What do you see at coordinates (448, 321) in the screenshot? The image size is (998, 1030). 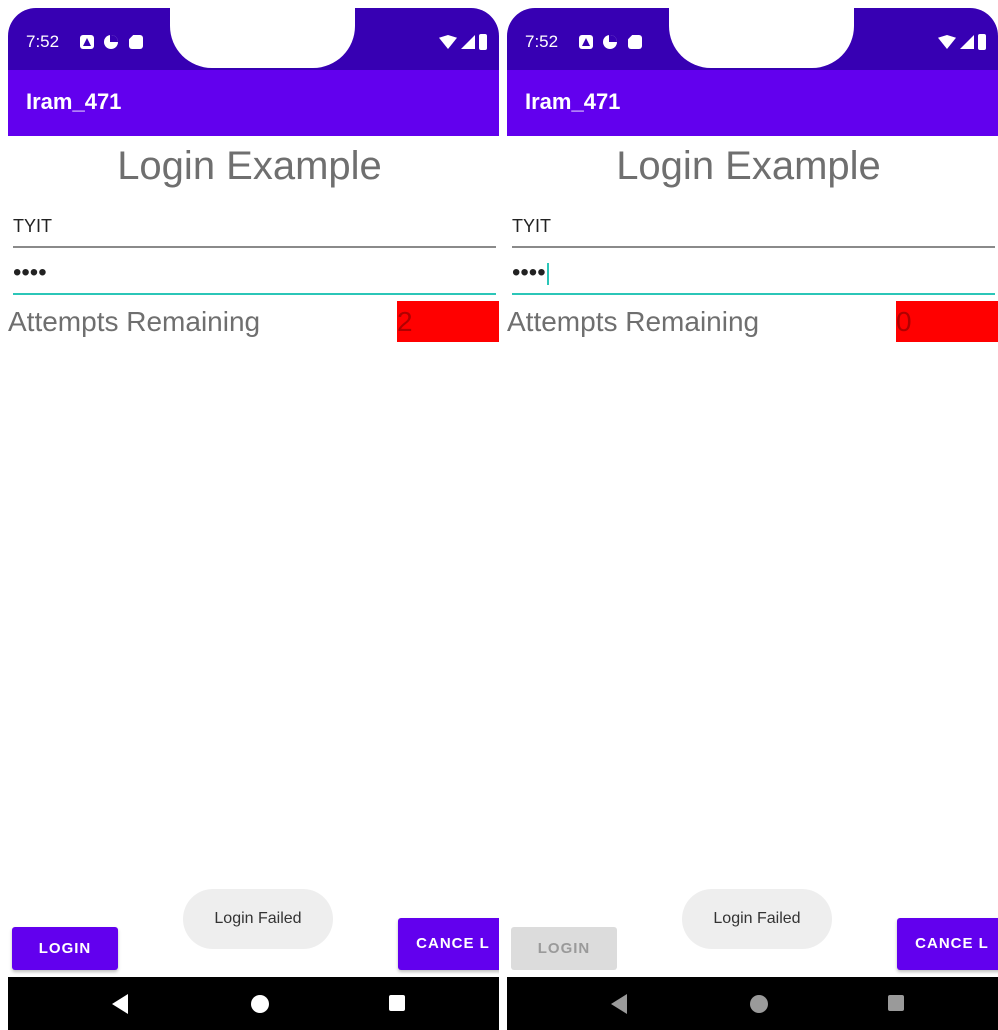 I see `attempts-value: 2` at bounding box center [448, 321].